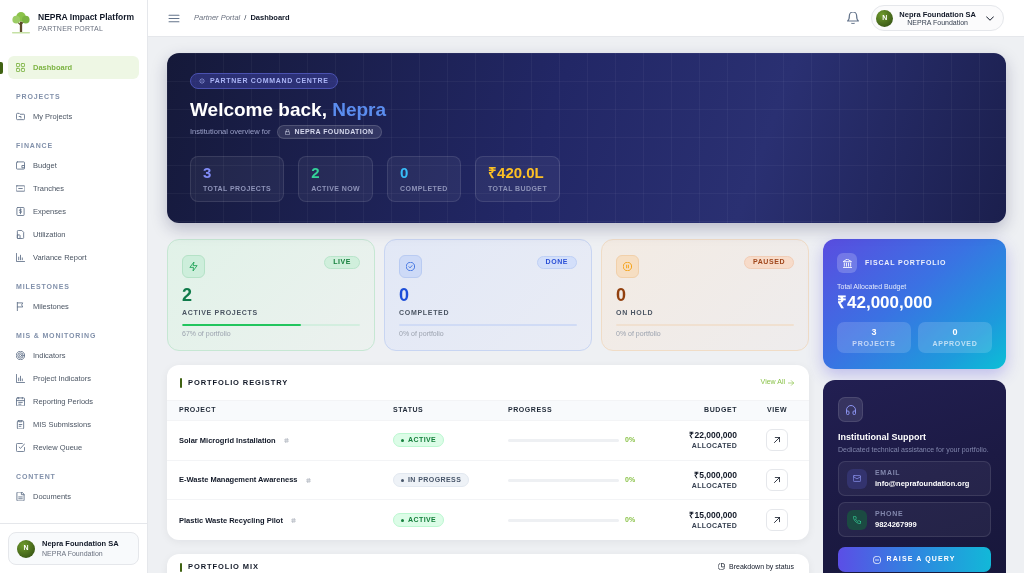  I want to click on budget-total: ₹42,000,000, so click(885, 303).